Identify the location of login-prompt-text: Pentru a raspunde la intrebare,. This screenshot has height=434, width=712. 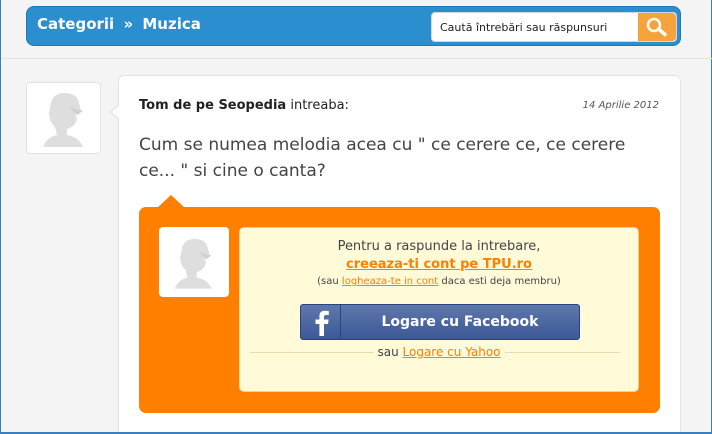
(439, 246).